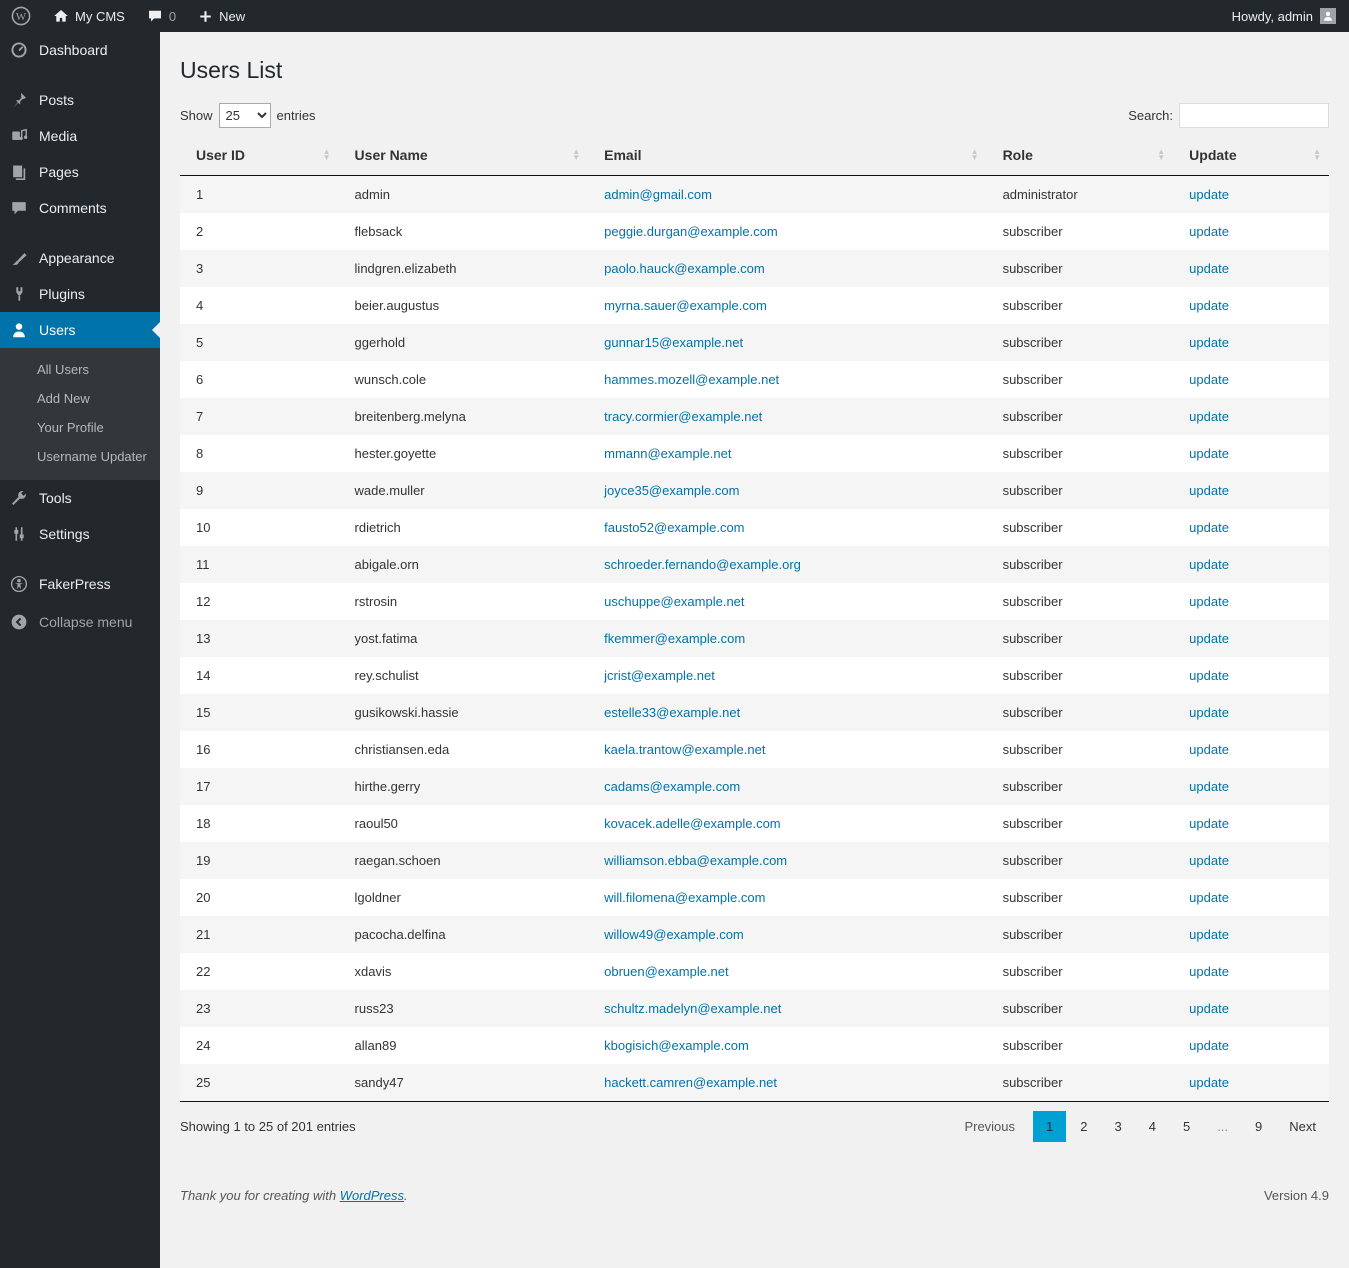 The width and height of the screenshot is (1349, 1268). What do you see at coordinates (674, 601) in the screenshot?
I see `cell-email-value: uschuppe@example.net` at bounding box center [674, 601].